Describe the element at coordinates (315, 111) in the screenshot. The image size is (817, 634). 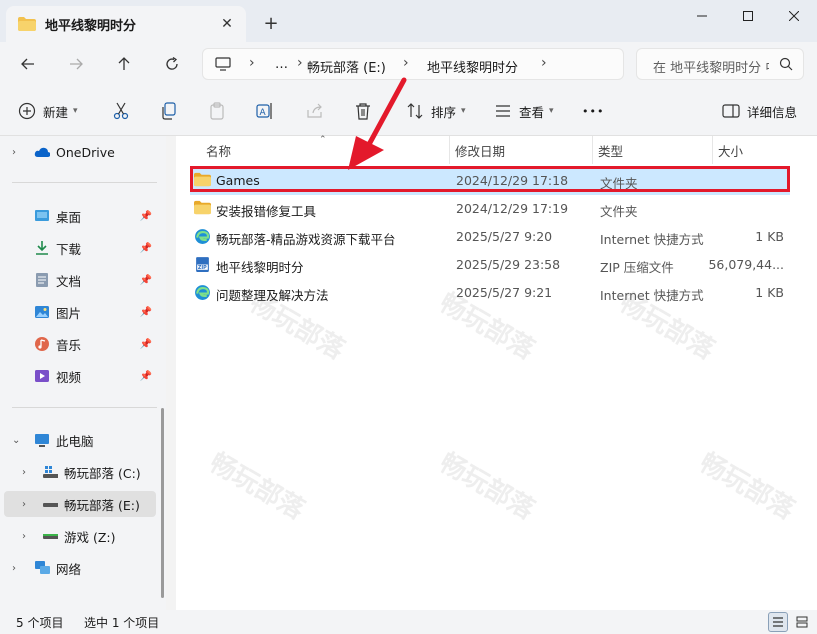
I see `share-button` at that location.